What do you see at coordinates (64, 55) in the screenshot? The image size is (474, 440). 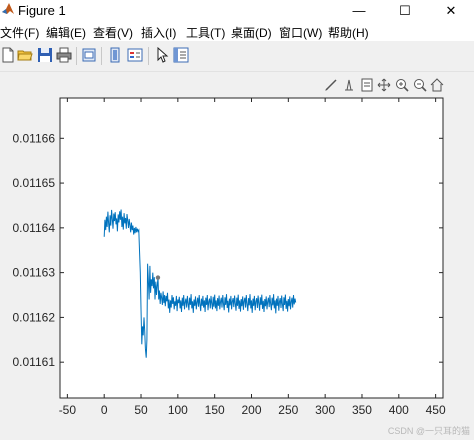 I see `print-icon` at bounding box center [64, 55].